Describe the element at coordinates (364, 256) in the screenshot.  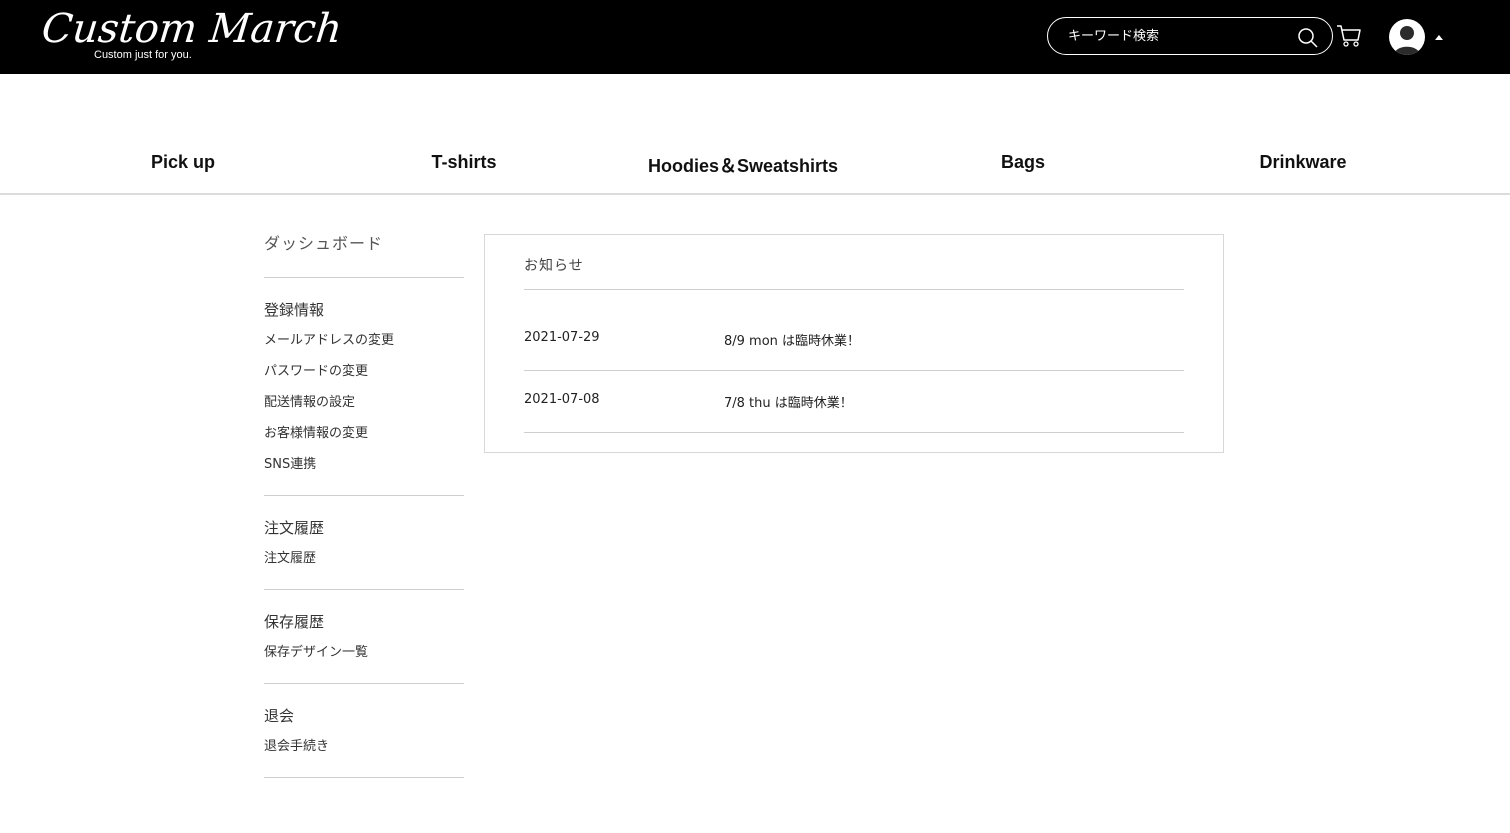
I see `sidebar-dashboard: ダッシュボード` at that location.